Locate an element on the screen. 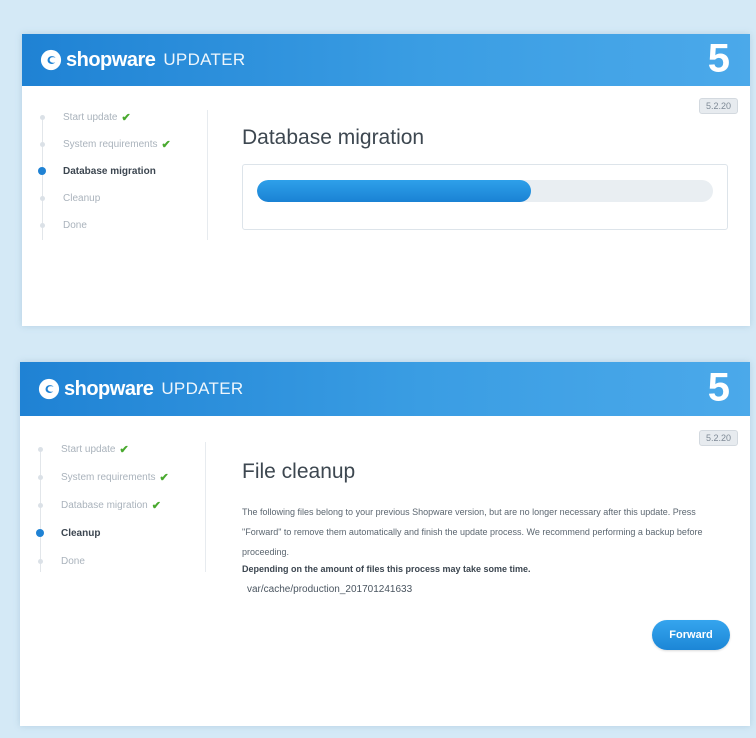 The height and width of the screenshot is (738, 756). main-content: Database migration is located at coordinates (485, 178).